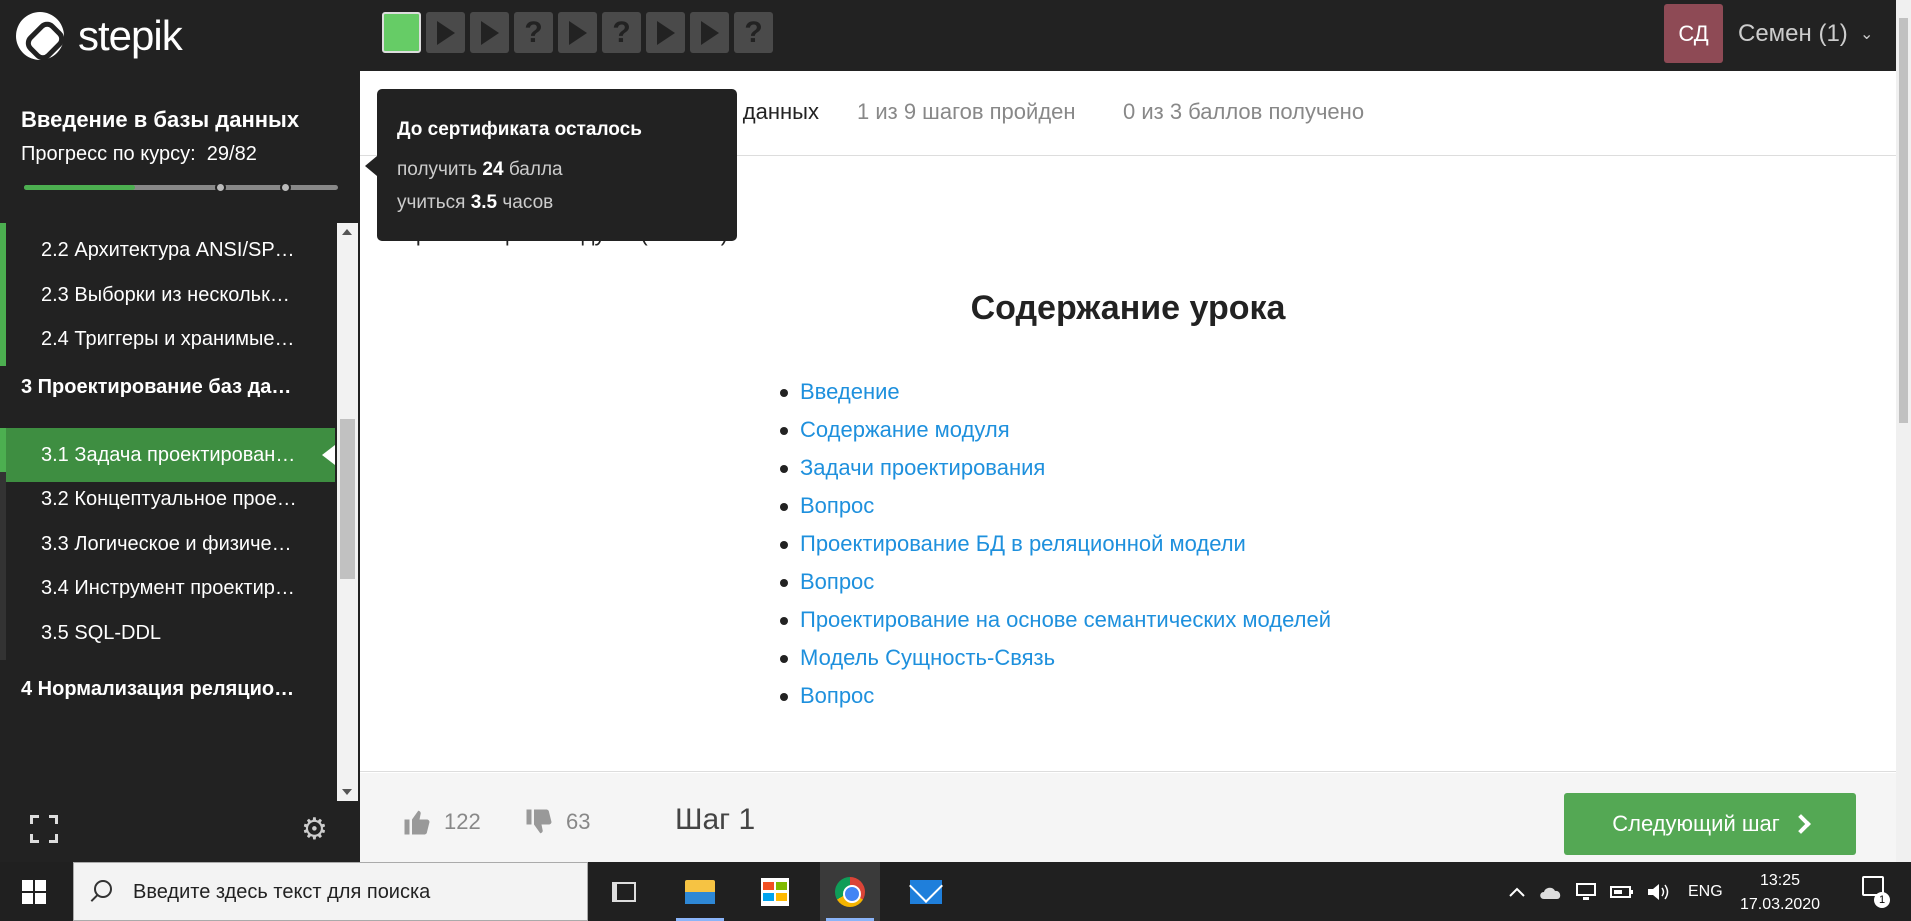  What do you see at coordinates (139, 154) in the screenshot?
I see `course-progress: Прогресс по курсу: 29/82` at bounding box center [139, 154].